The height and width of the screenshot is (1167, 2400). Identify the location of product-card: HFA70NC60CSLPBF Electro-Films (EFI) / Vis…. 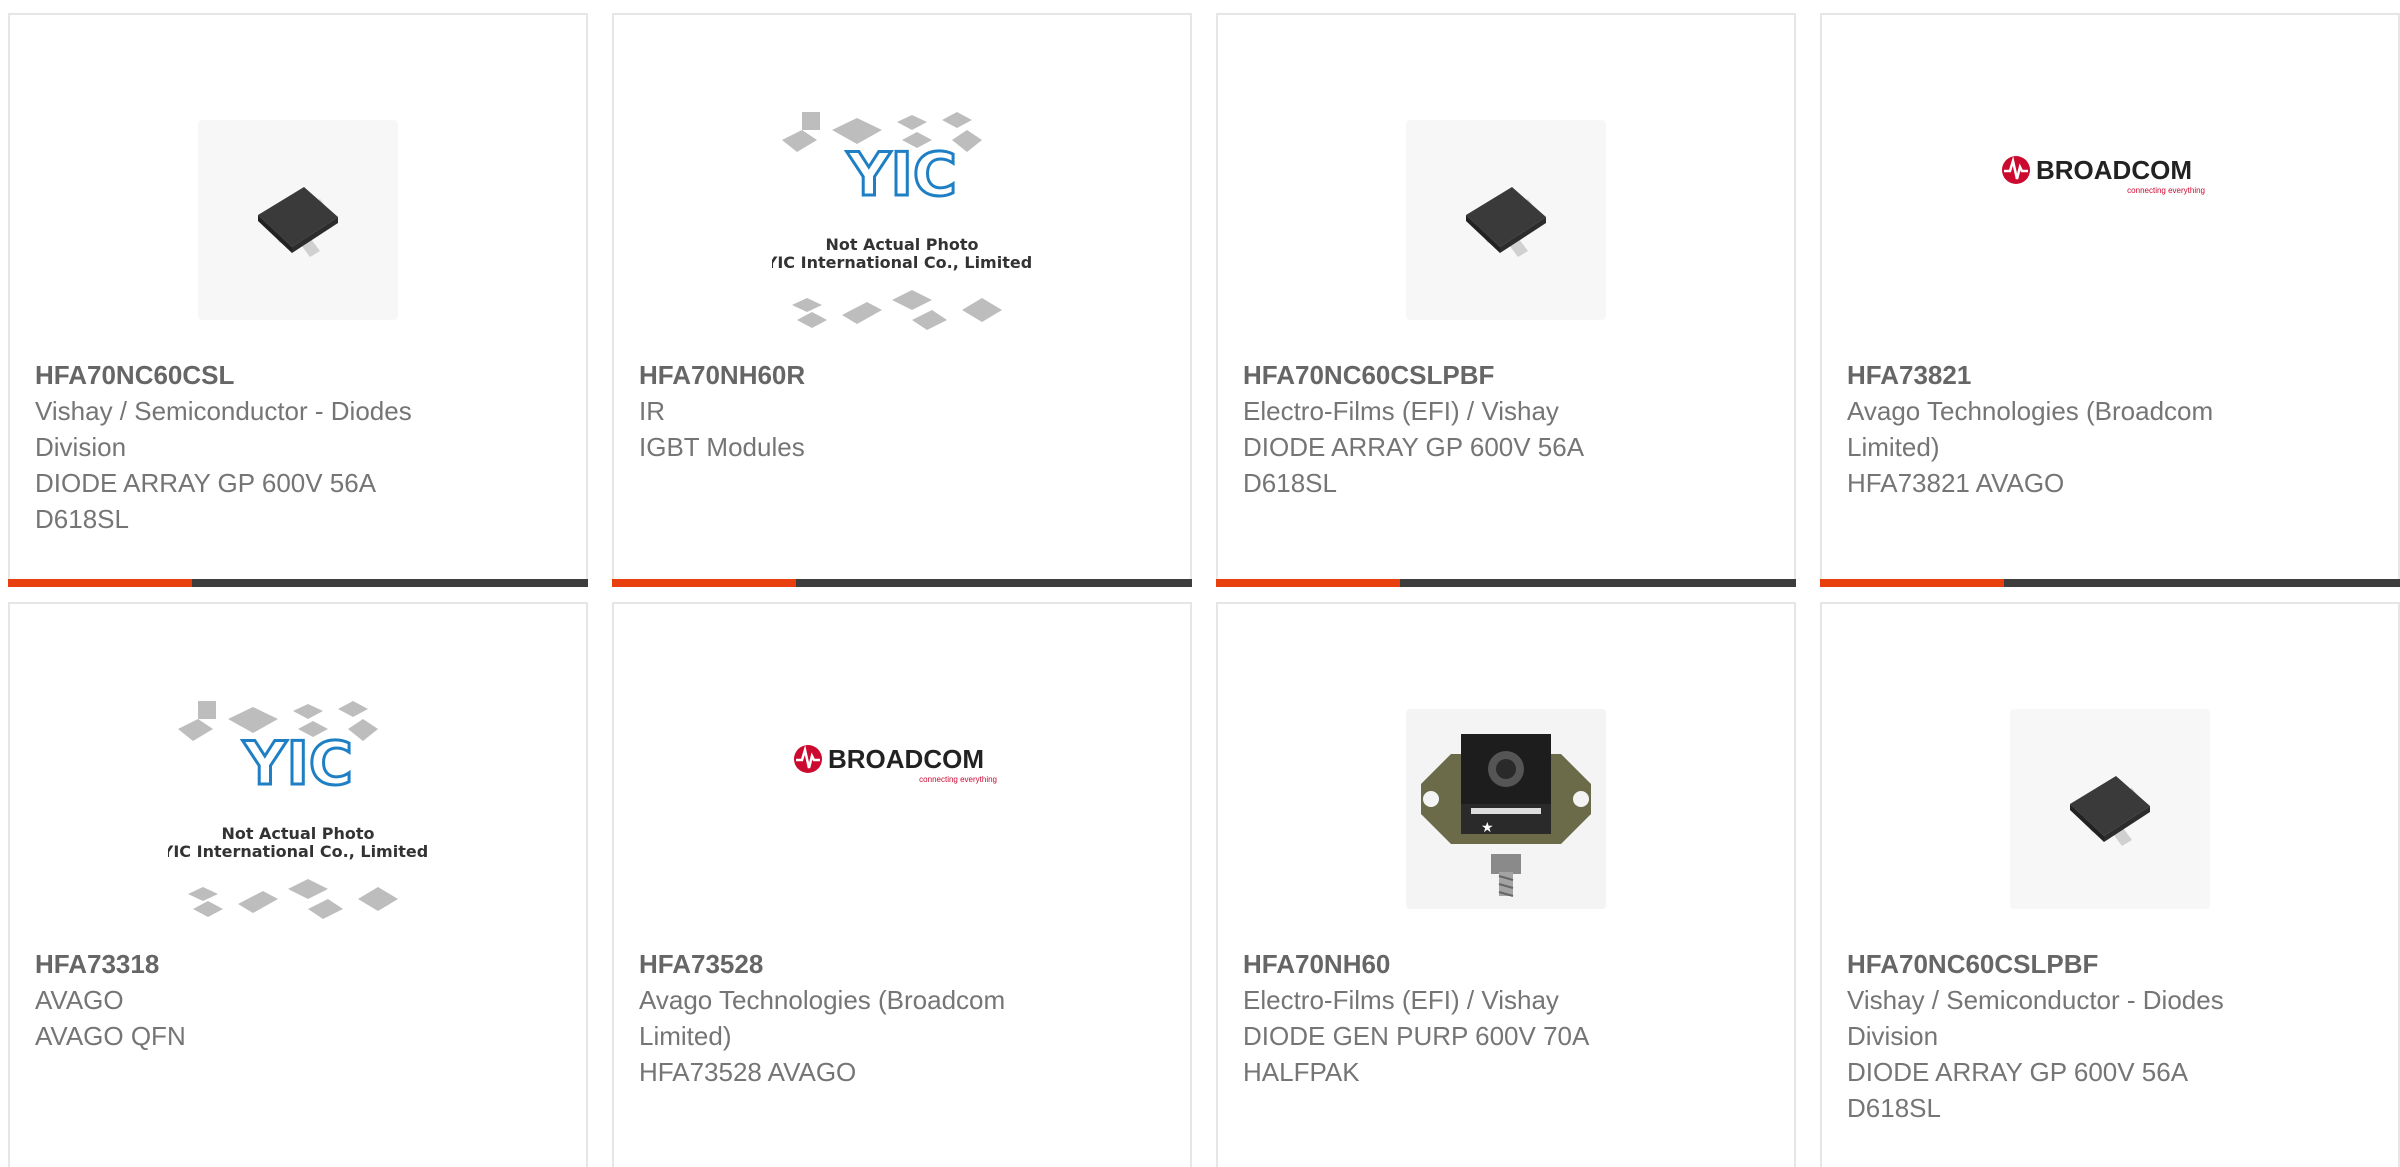
(1506, 300).